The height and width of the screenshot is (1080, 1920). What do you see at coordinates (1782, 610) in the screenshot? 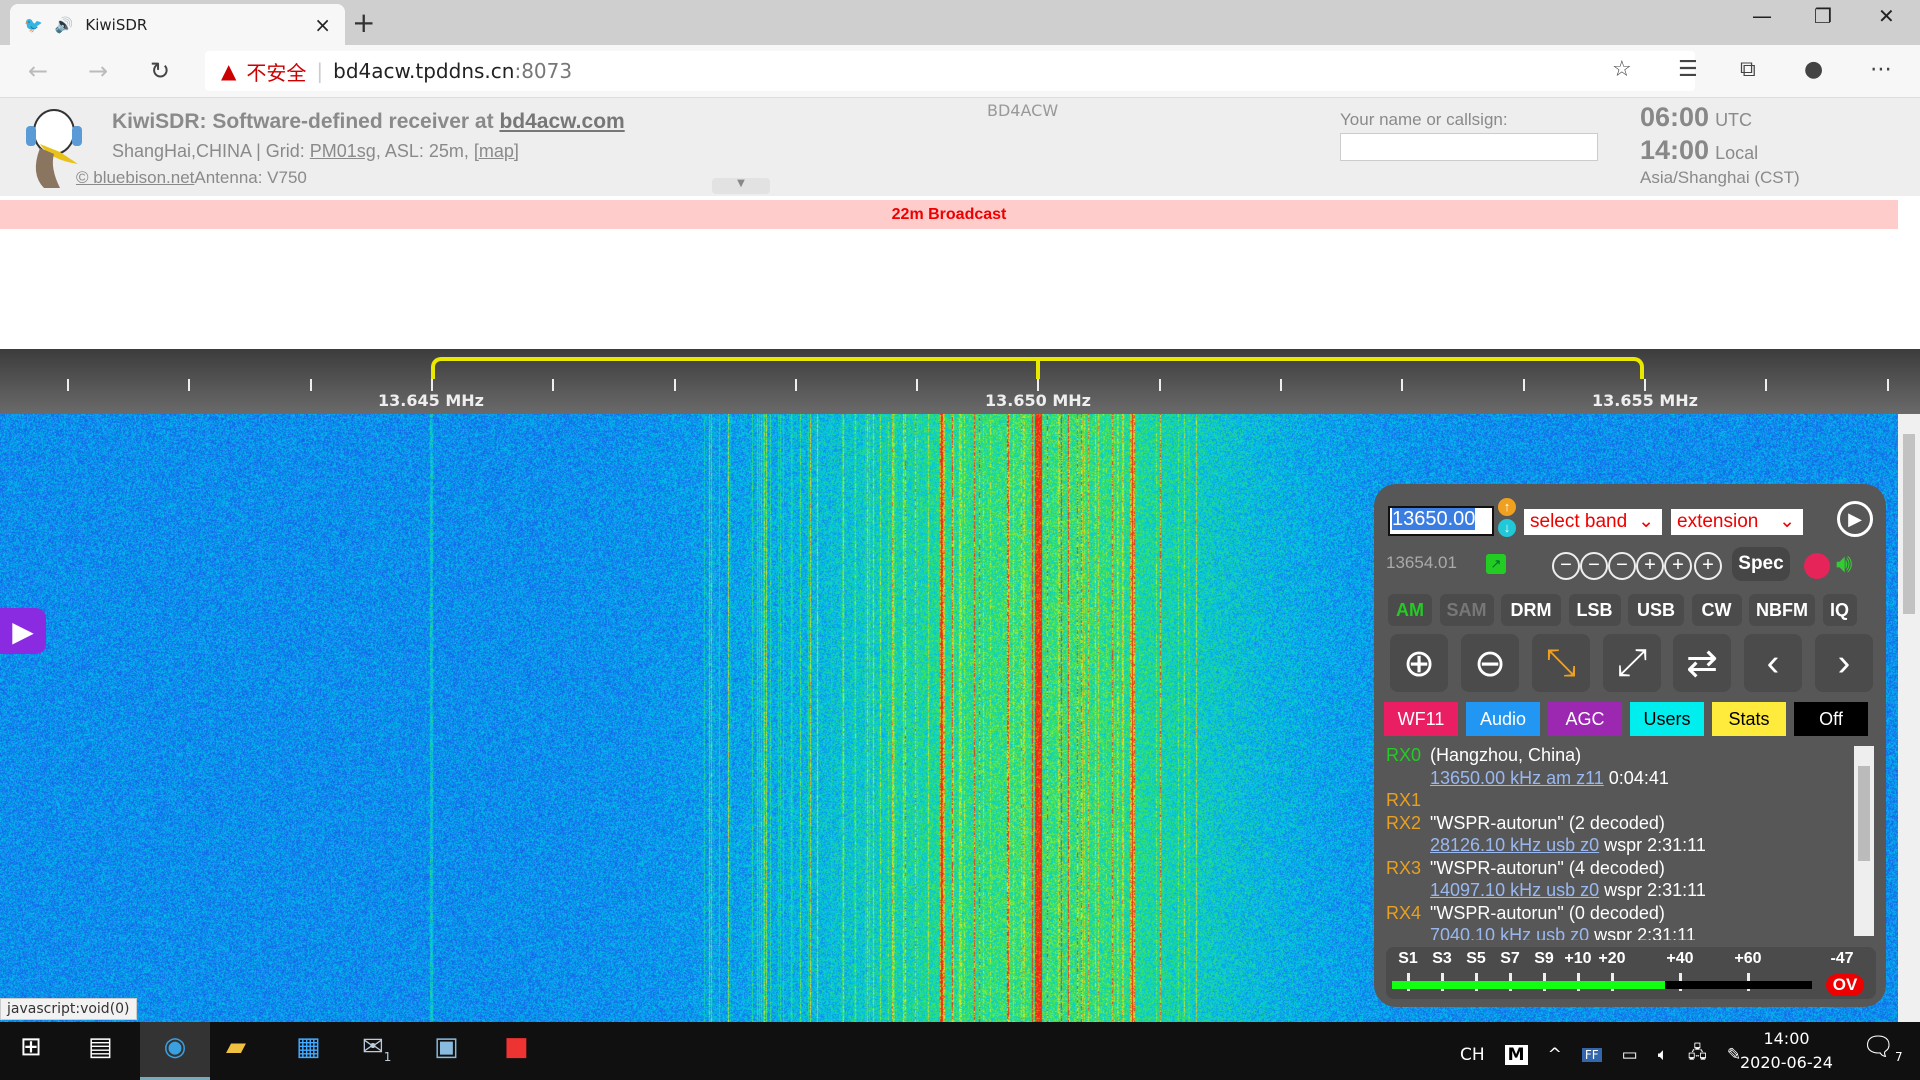
I see `mode-nbfm-button: NBFM` at bounding box center [1782, 610].